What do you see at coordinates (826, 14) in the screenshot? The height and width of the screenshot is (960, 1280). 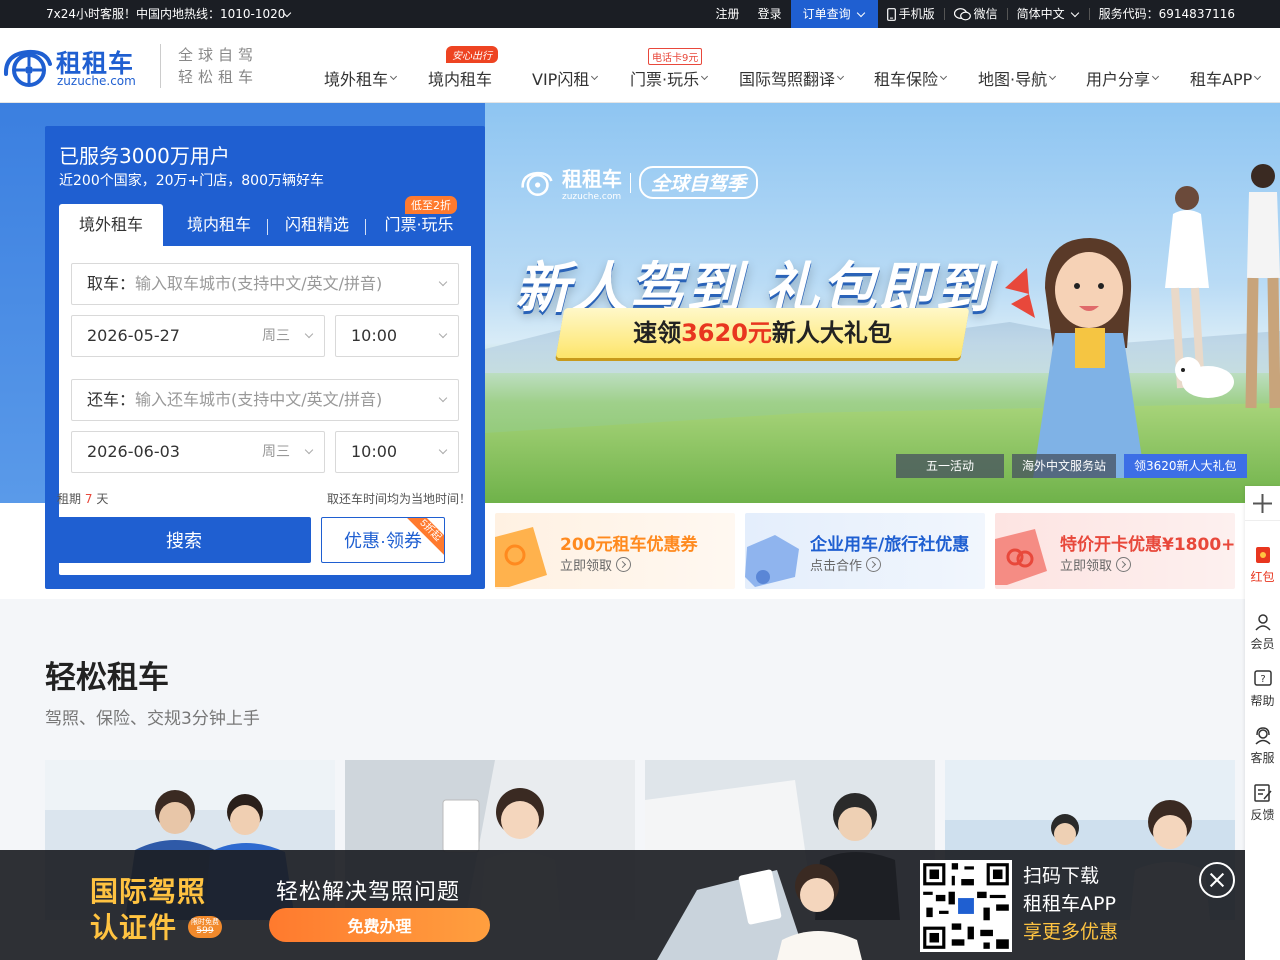 I see `order-query-label: 订单查询` at bounding box center [826, 14].